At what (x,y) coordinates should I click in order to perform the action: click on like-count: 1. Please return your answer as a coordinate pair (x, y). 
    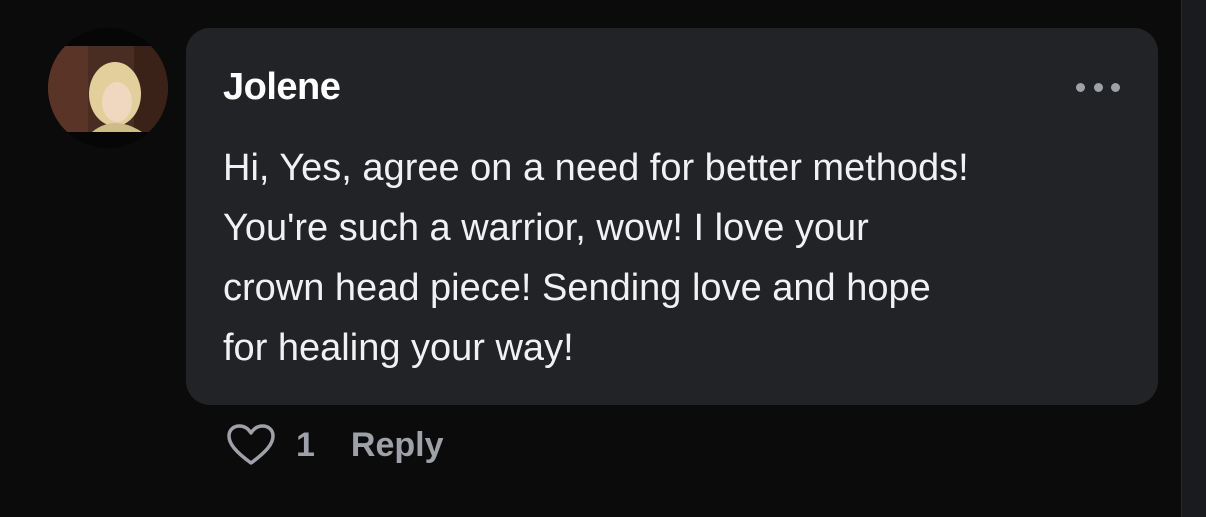
    Looking at the image, I should click on (305, 444).